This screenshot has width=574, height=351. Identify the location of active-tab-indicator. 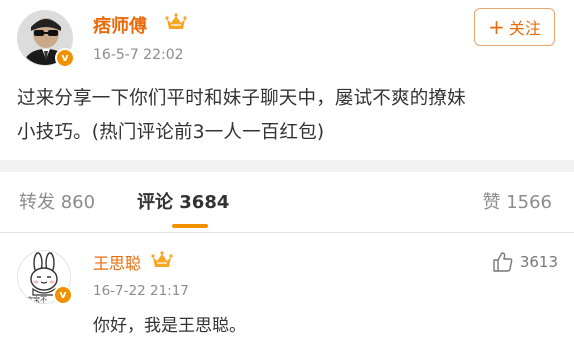
(190, 226).